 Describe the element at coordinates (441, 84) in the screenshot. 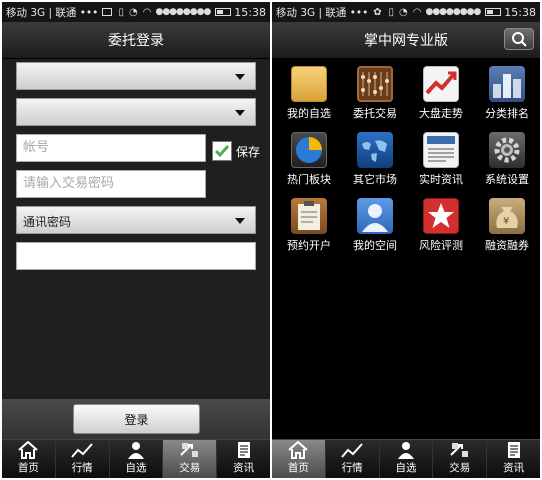

I see `trend-chart-icon` at that location.